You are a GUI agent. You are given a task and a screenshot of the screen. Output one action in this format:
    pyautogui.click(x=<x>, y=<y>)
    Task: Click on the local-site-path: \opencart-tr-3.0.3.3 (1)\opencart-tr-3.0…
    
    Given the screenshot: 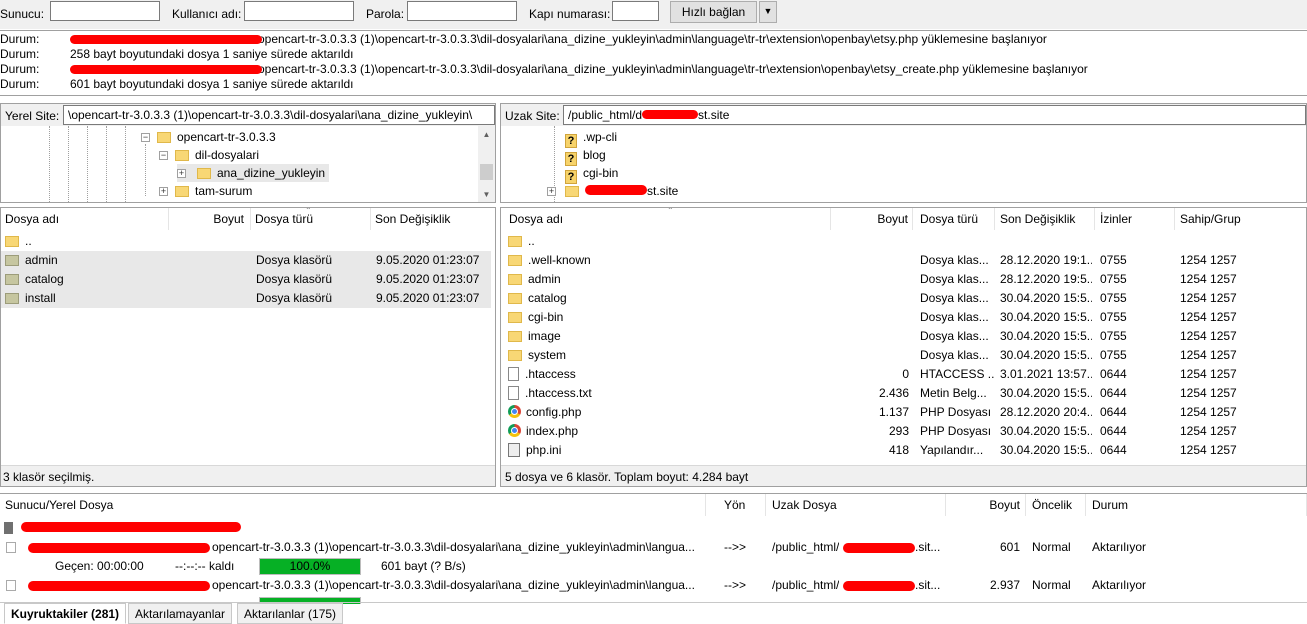 What is the action you would take?
    pyautogui.click(x=279, y=115)
    